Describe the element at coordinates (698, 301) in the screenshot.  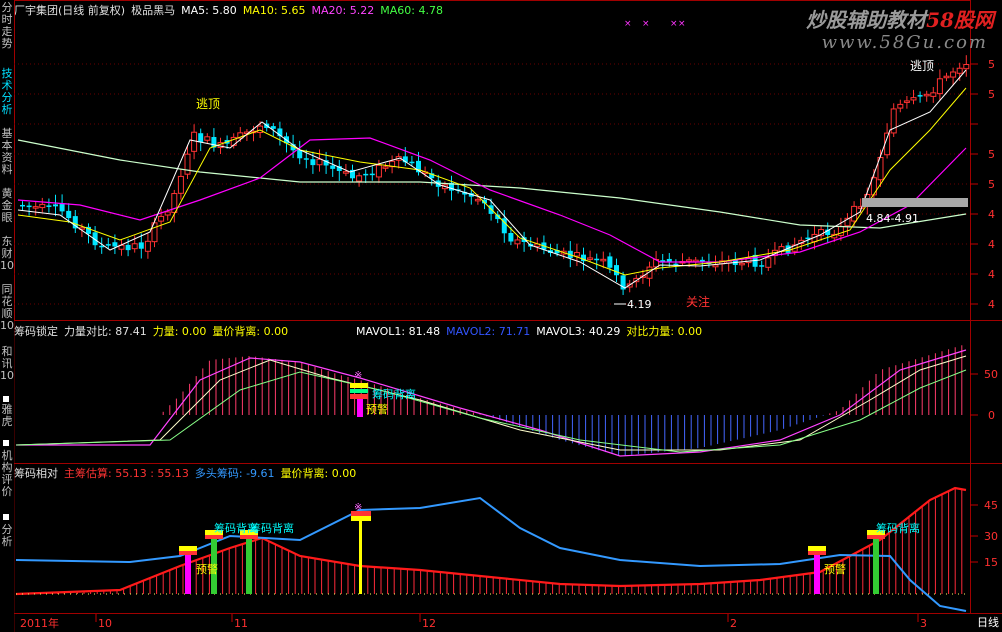
I see `attention-label: 关注` at that location.